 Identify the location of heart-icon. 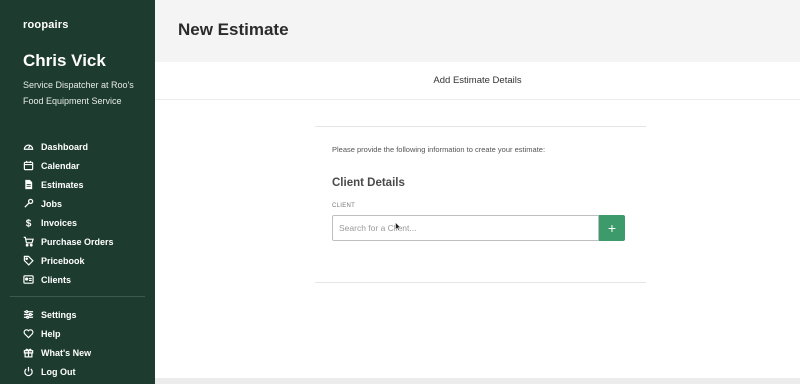
(28, 334).